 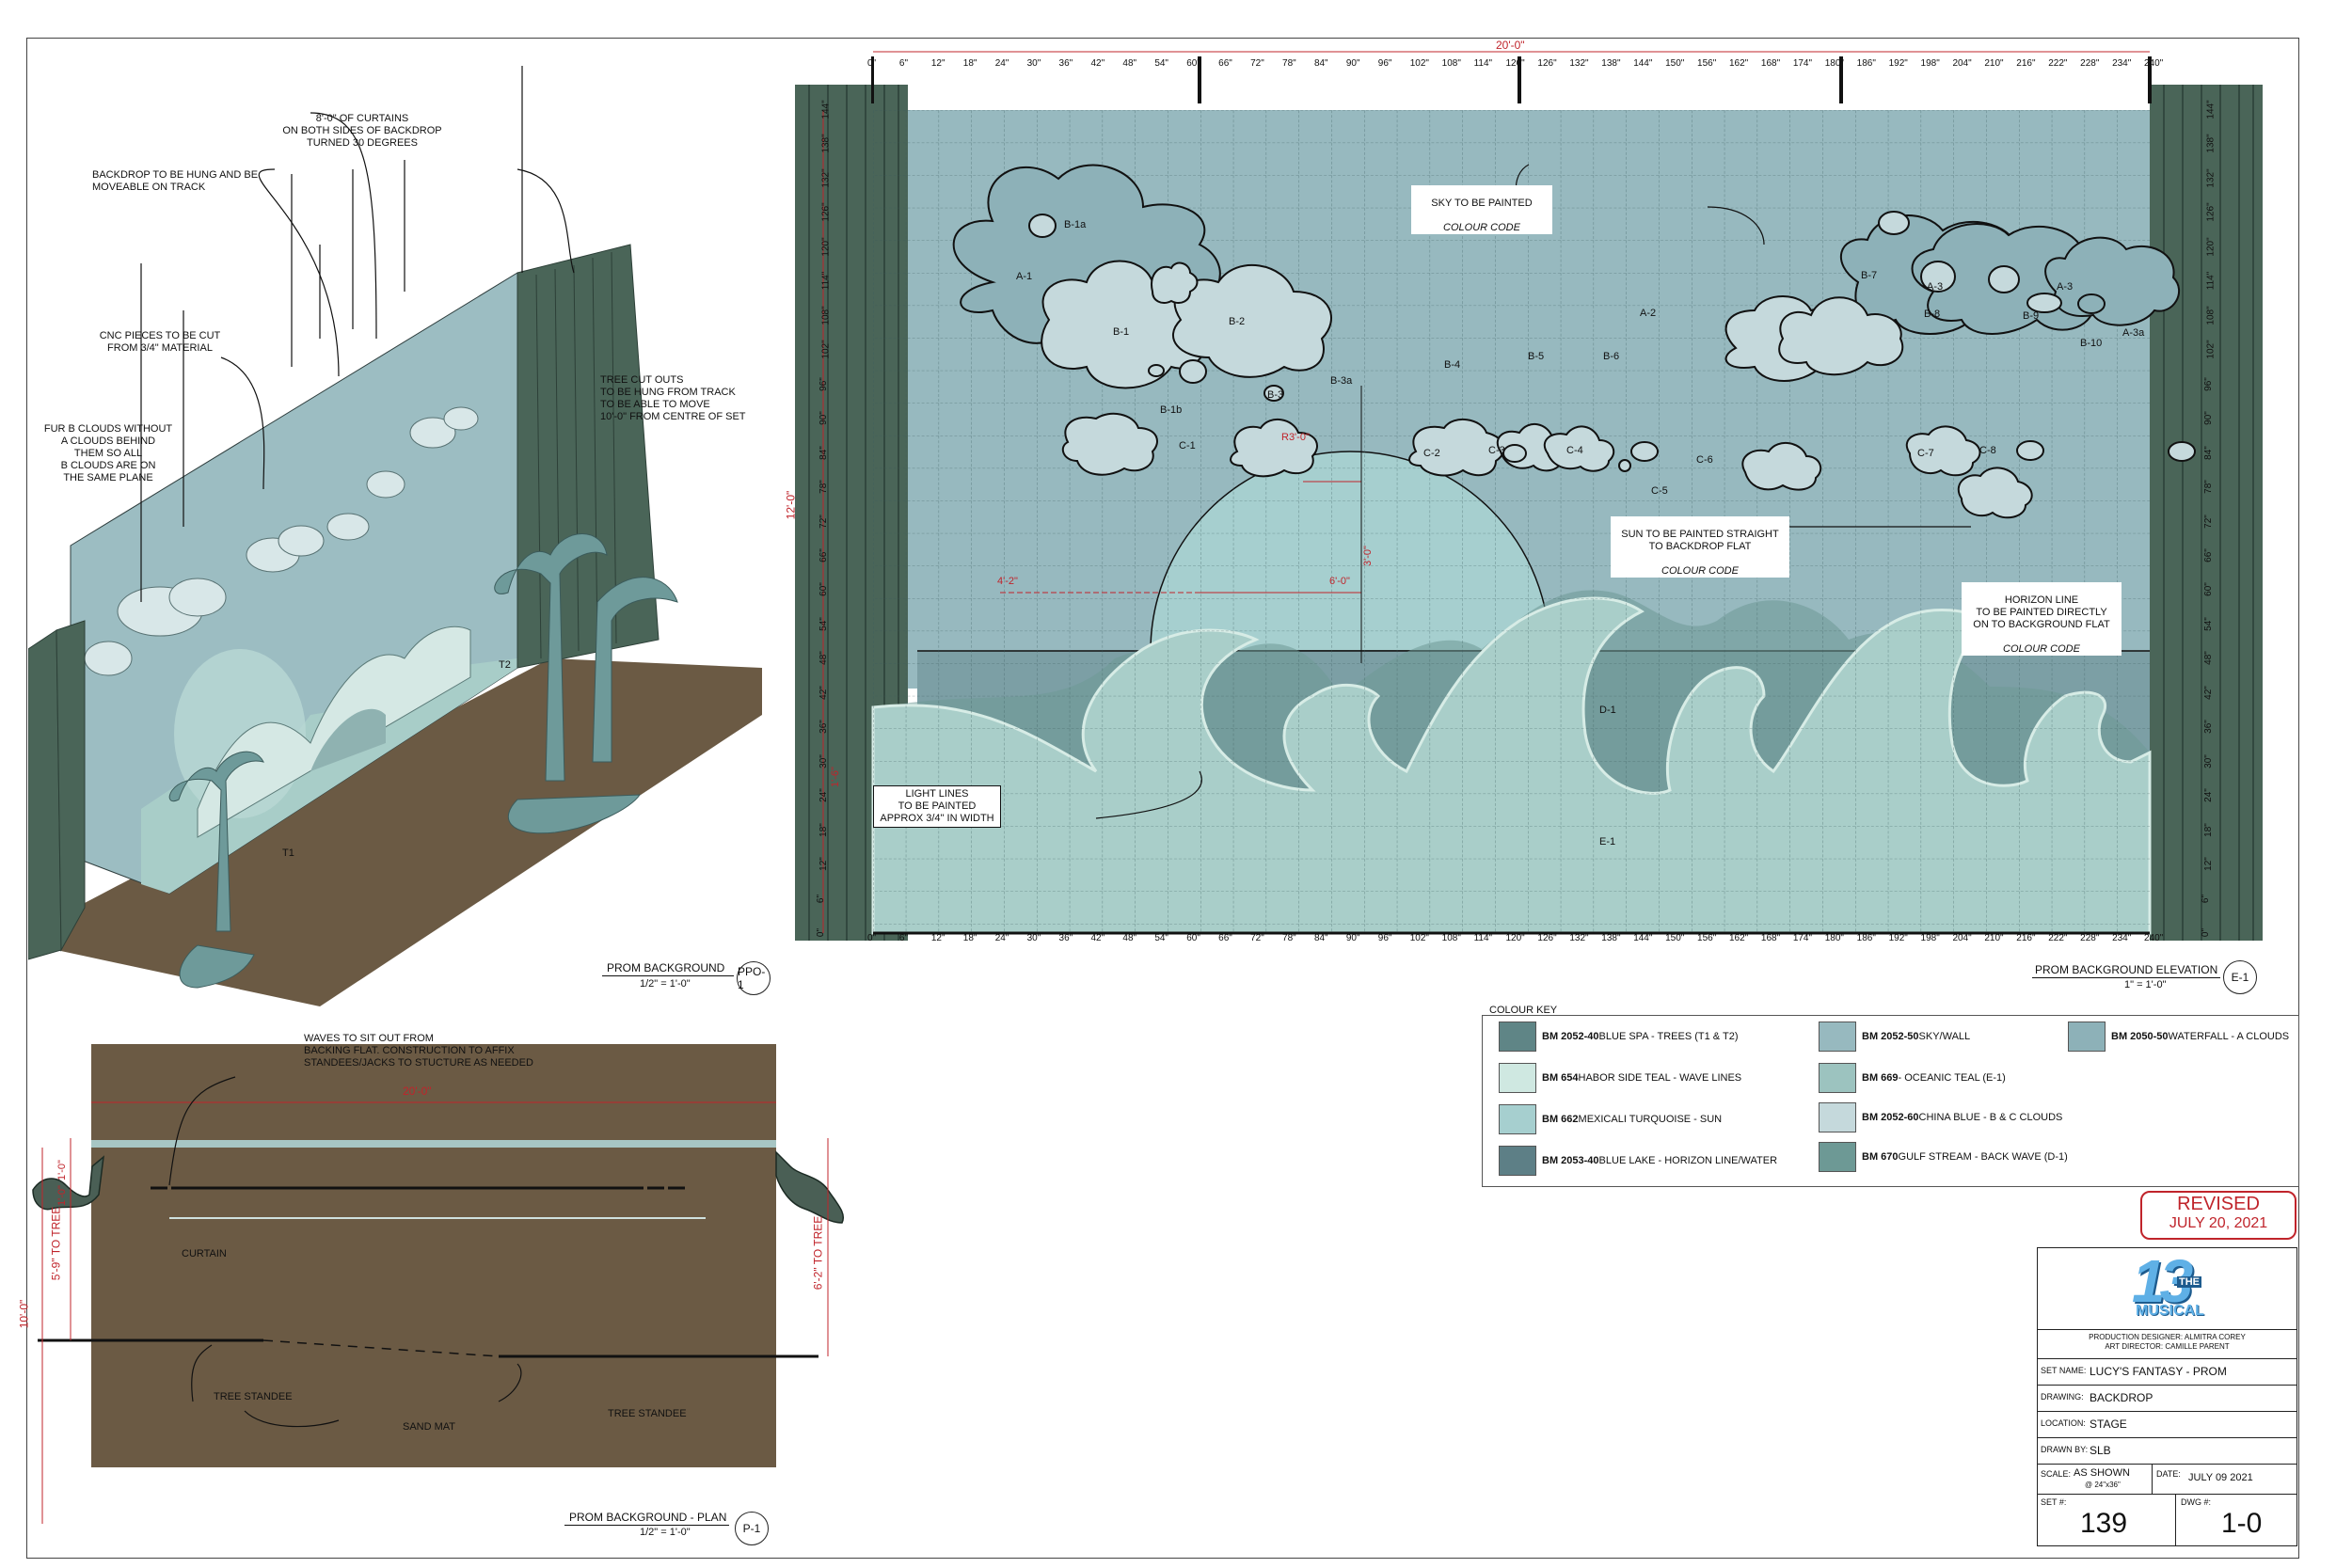 What do you see at coordinates (791, 505) in the screenshot?
I see `elevation-height-dim: 12'-0"` at bounding box center [791, 505].